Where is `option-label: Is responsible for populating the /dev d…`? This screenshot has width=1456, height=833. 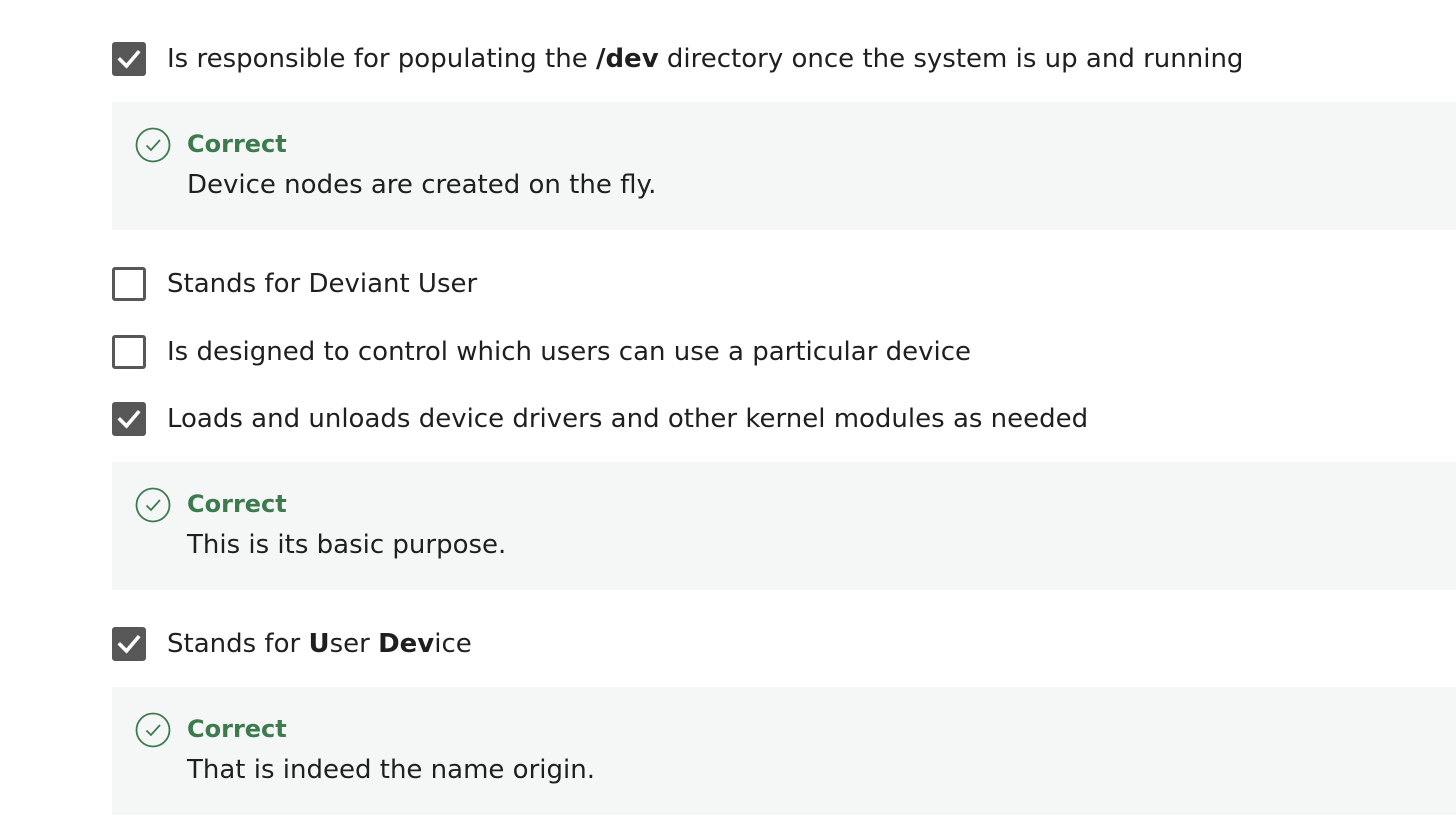 option-label: Is responsible for populating the /dev d… is located at coordinates (705, 59).